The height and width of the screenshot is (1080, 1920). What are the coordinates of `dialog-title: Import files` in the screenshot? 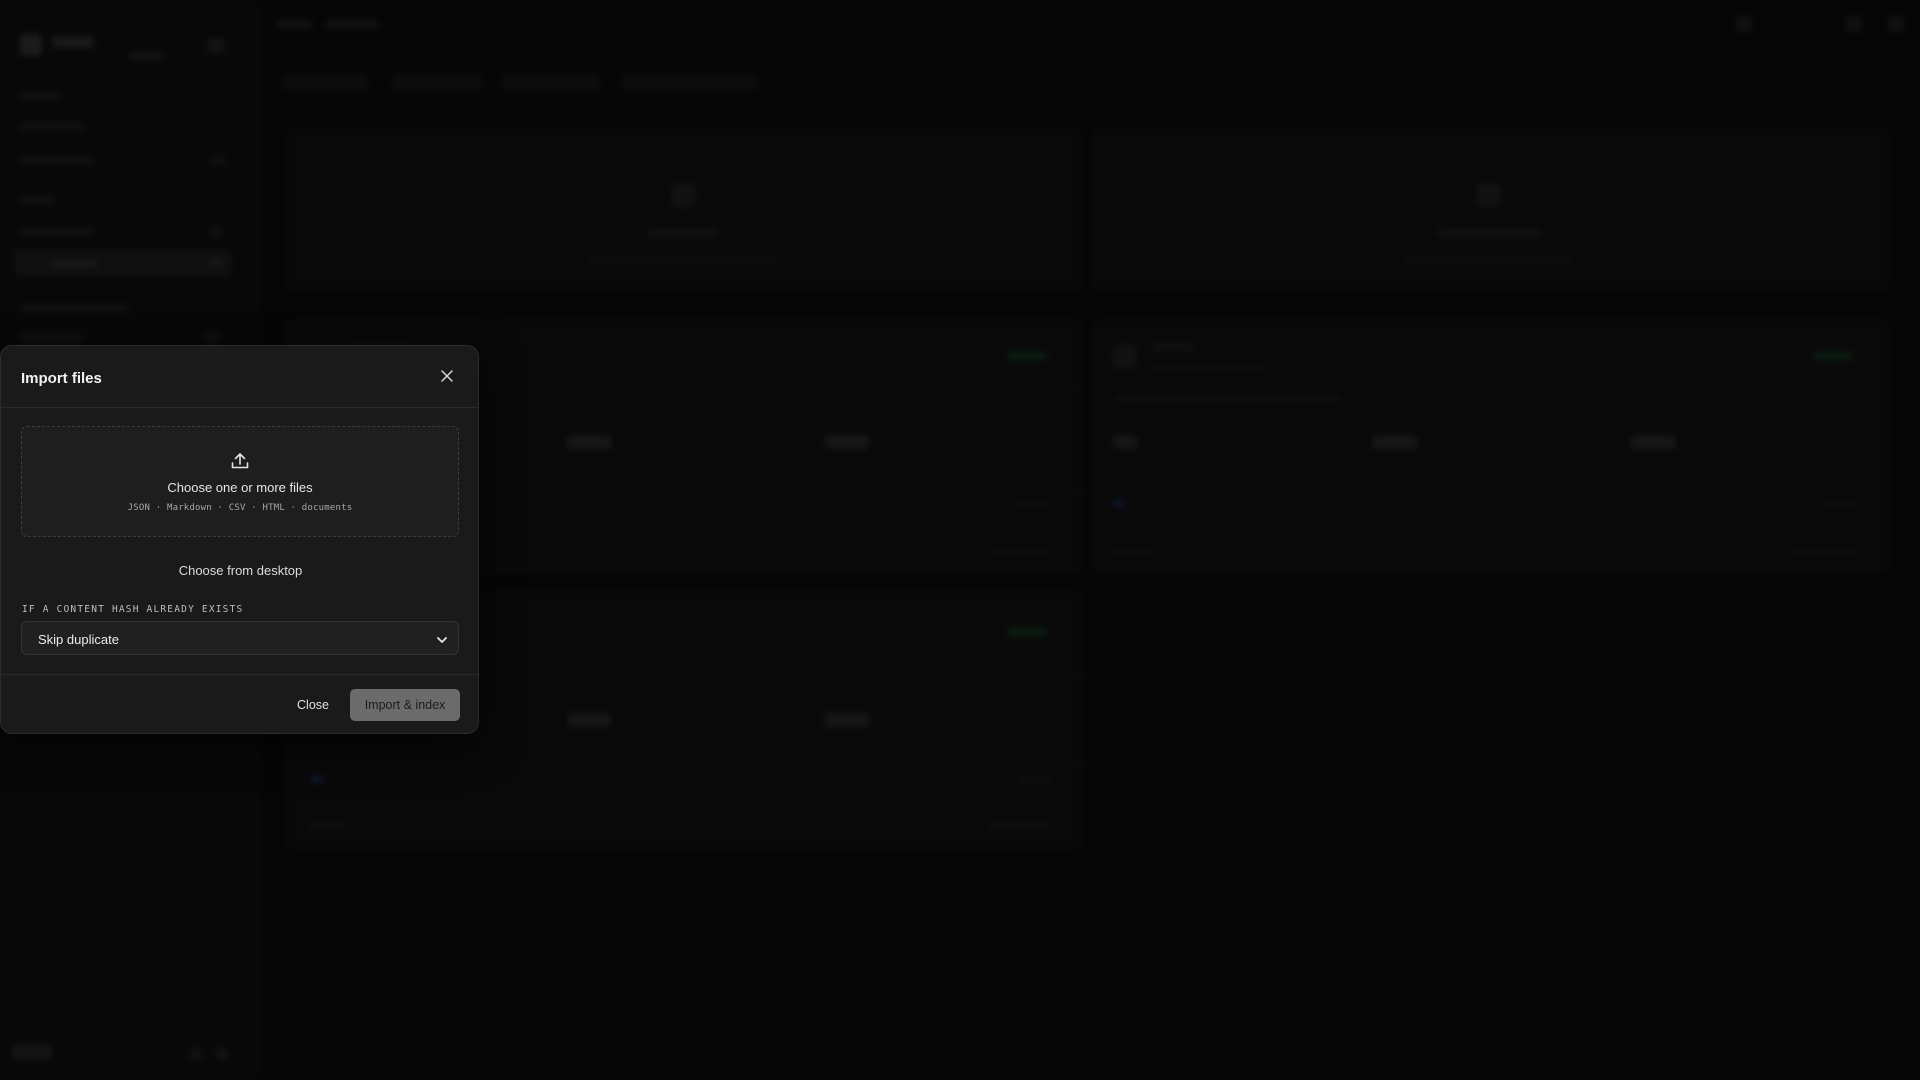 It's located at (61, 378).